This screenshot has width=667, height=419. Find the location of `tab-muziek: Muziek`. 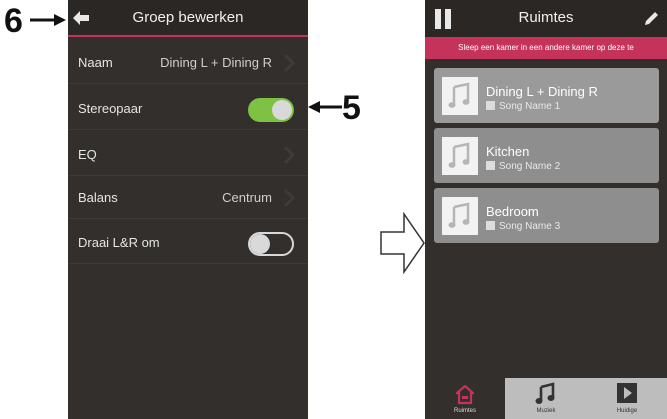

tab-muziek: Muziek is located at coordinates (546, 398).